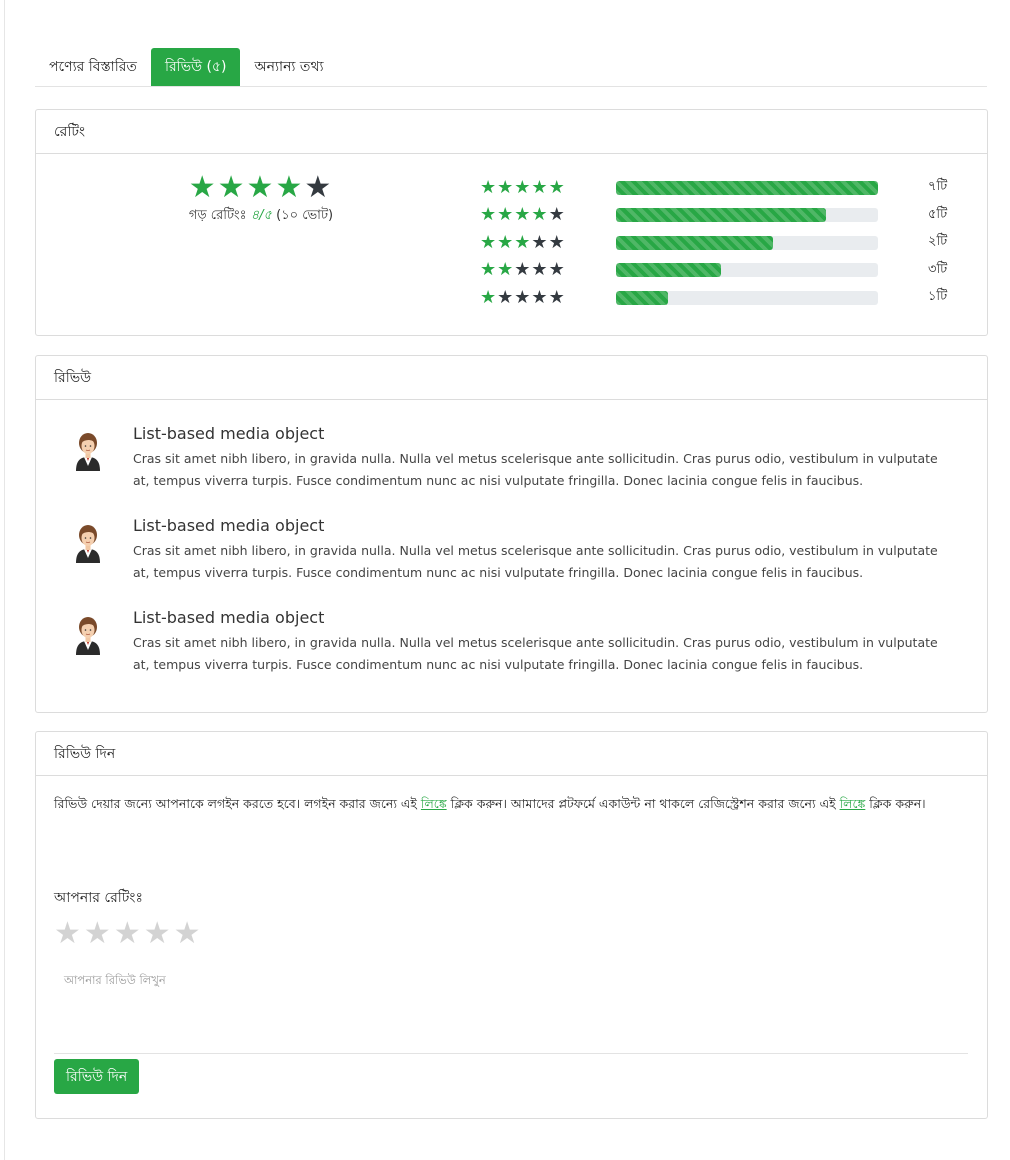  Describe the element at coordinates (511, 754) in the screenshot. I see `write-review-panel-title: রিভিউ দিন` at that location.